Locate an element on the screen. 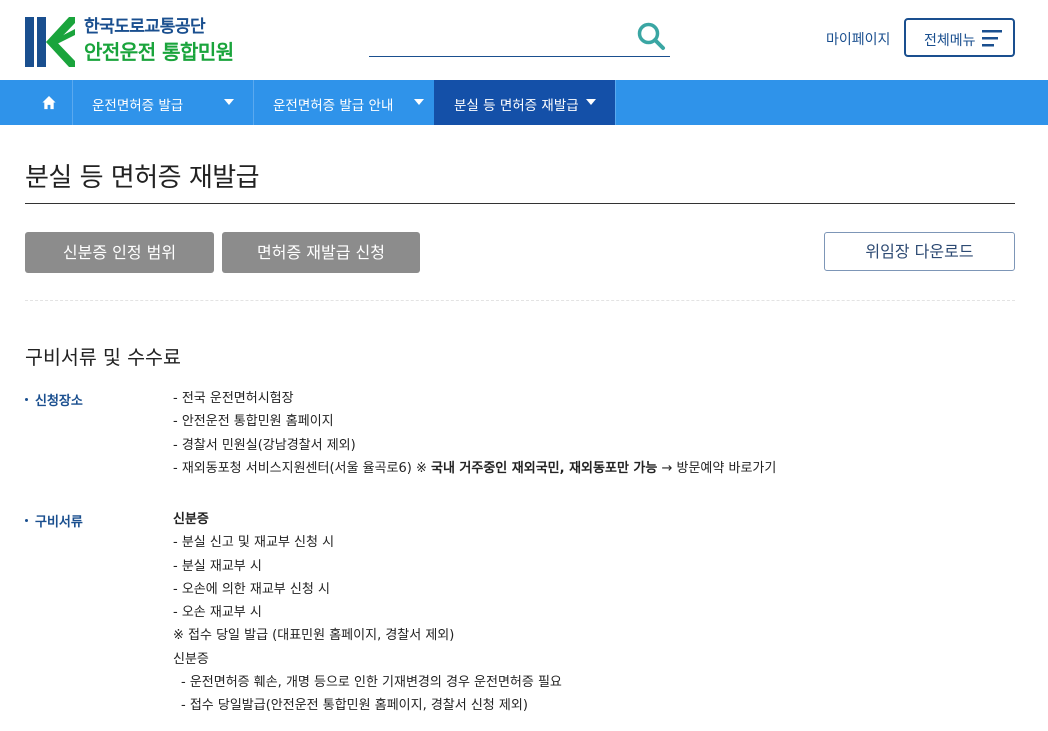  search-box is located at coordinates (519, 37).